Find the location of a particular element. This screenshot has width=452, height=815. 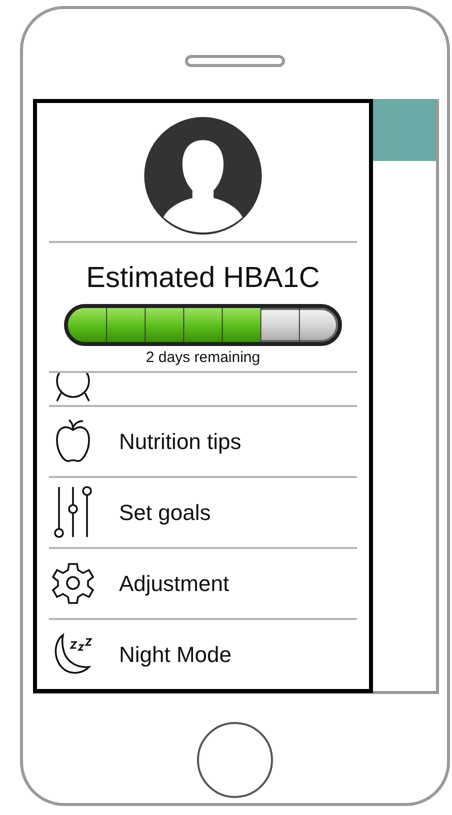

gear-icon is located at coordinates (73, 583).